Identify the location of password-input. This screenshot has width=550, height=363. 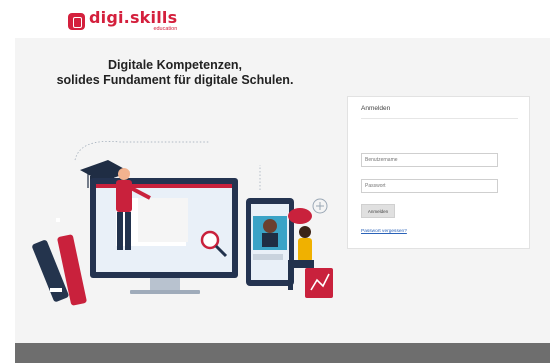
(429, 186).